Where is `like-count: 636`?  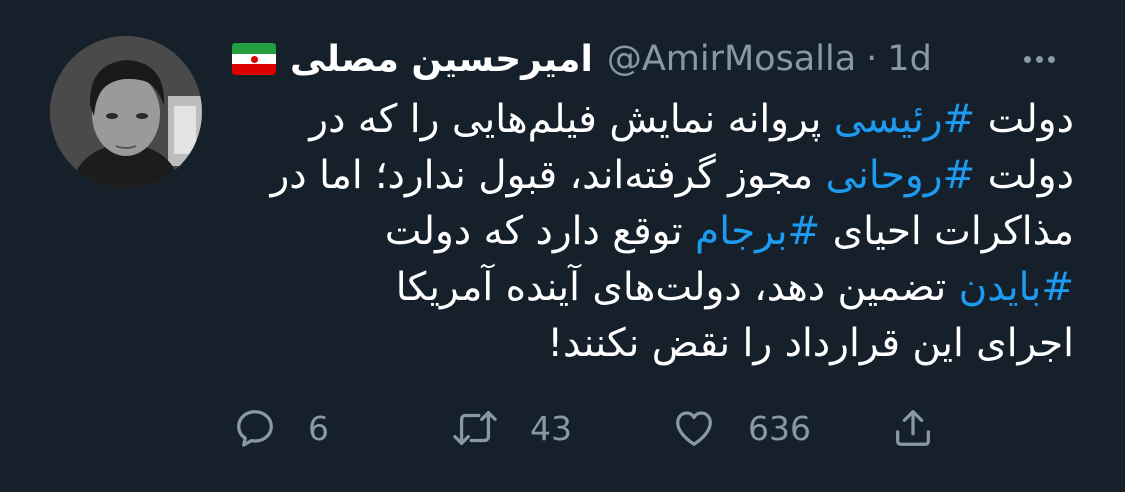 like-count: 636 is located at coordinates (779, 428).